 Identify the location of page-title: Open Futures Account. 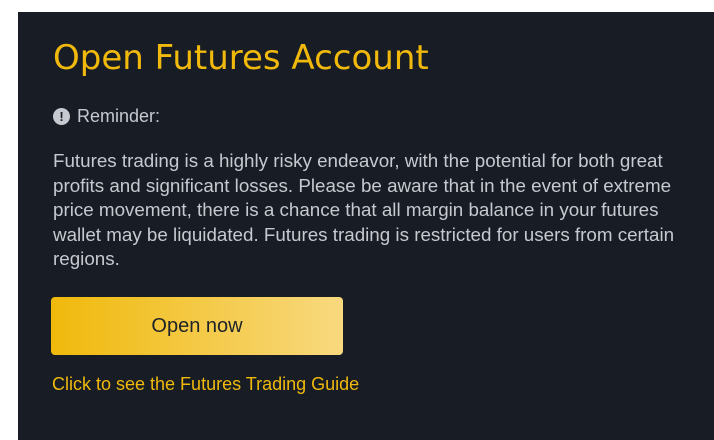
(241, 58).